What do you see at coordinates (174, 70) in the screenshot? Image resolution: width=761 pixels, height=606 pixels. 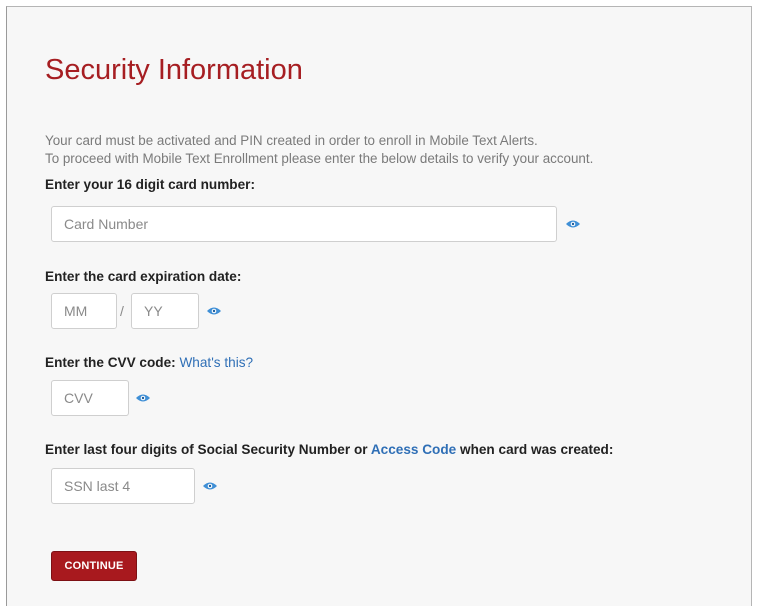 I see `page-title: Security Information` at bounding box center [174, 70].